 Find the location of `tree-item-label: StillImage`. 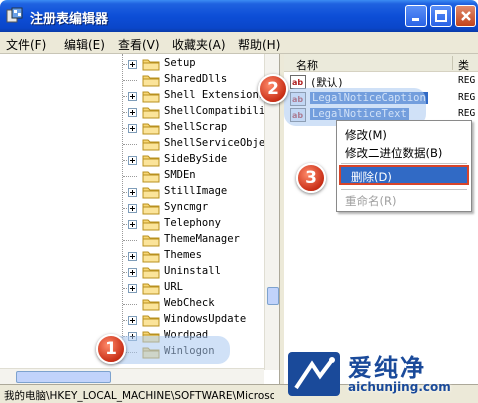

tree-item-label: StillImage is located at coordinates (196, 191).